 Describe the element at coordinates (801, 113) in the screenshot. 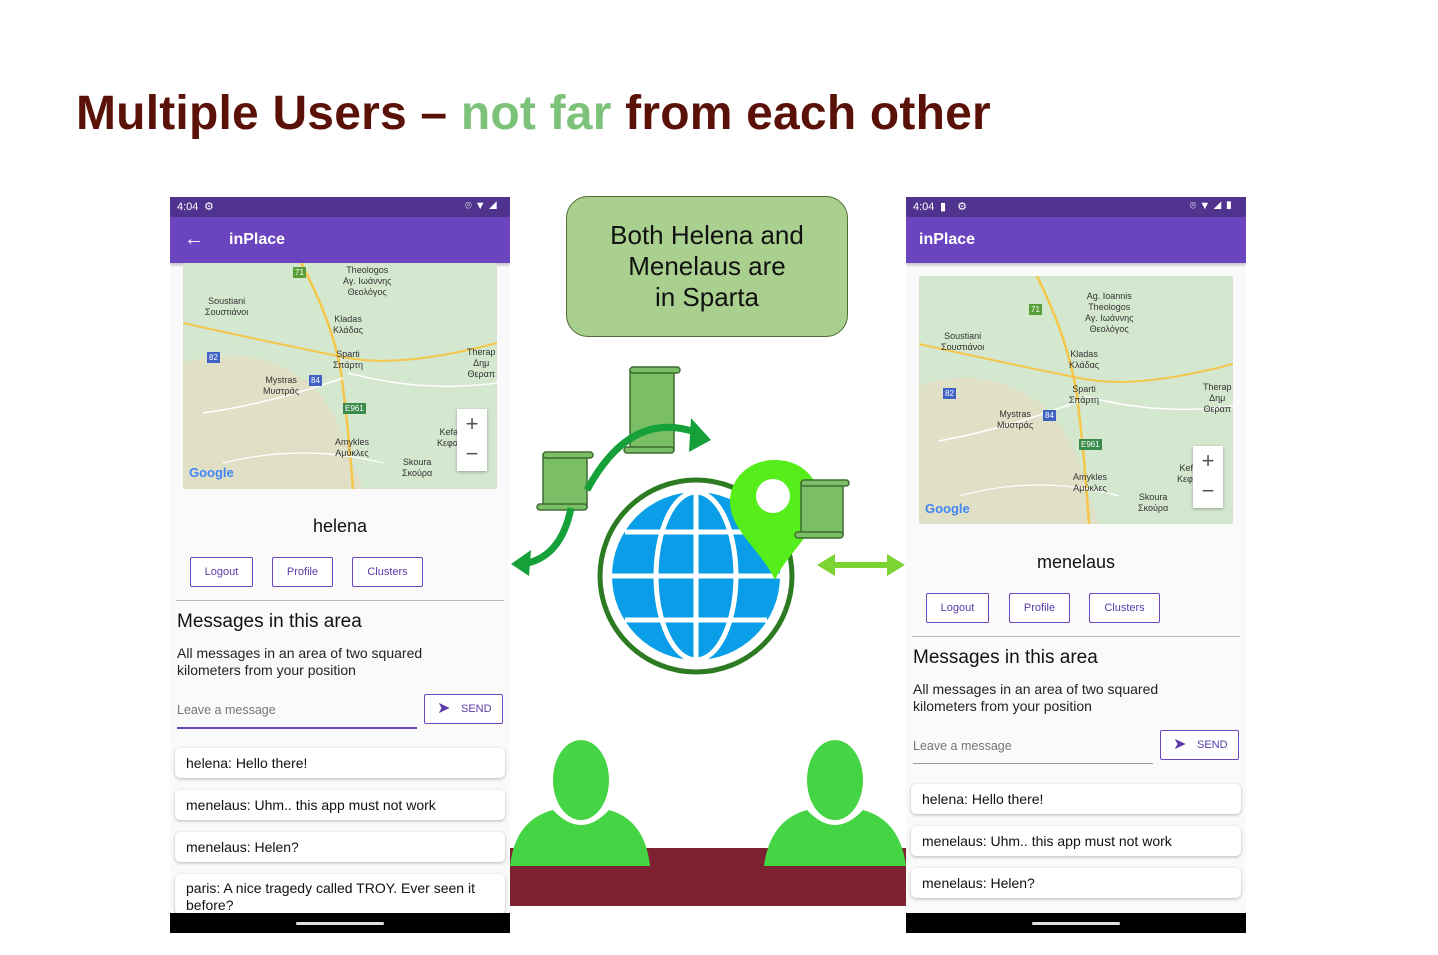

I see `title-text-end: from each other` at that location.